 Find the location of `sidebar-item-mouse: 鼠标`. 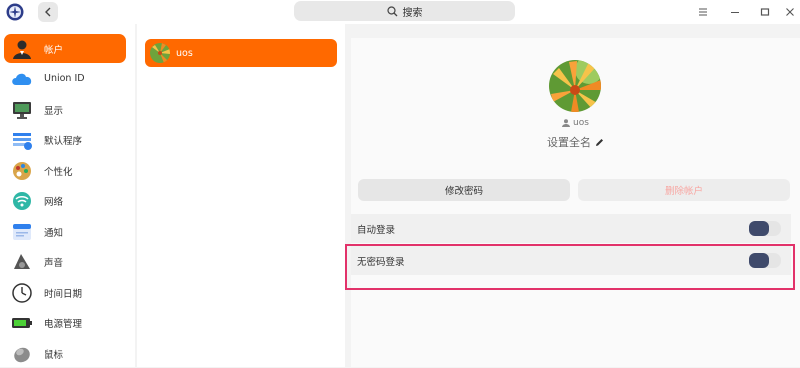

sidebar-item-mouse: 鼠标 is located at coordinates (65, 353).